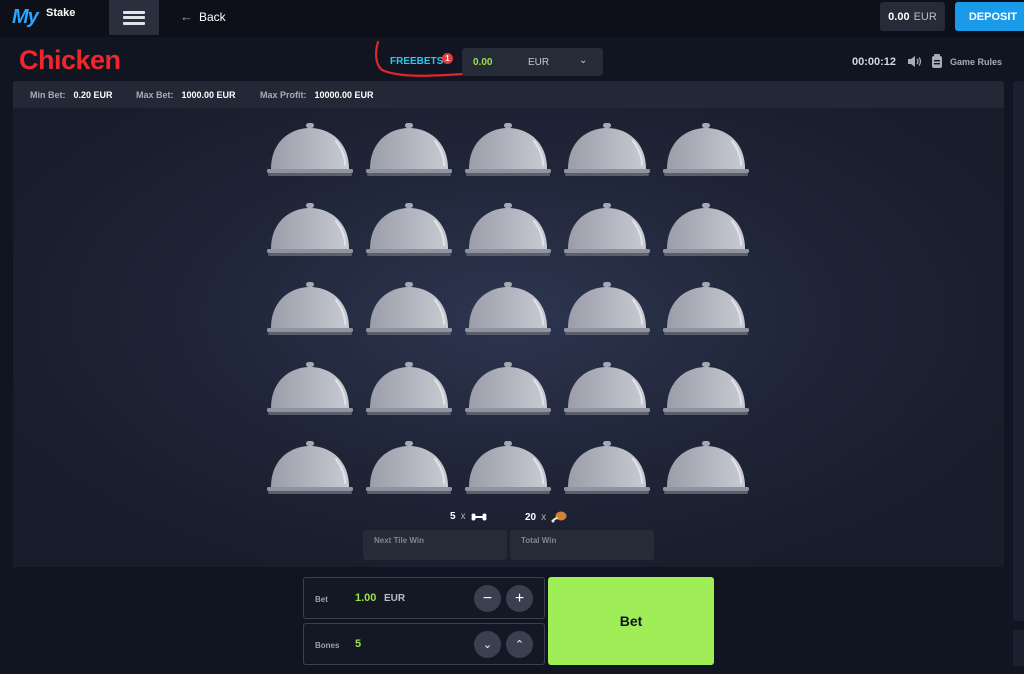  What do you see at coordinates (989, 16) in the screenshot?
I see `deposit-button: DEPOSIT` at bounding box center [989, 16].